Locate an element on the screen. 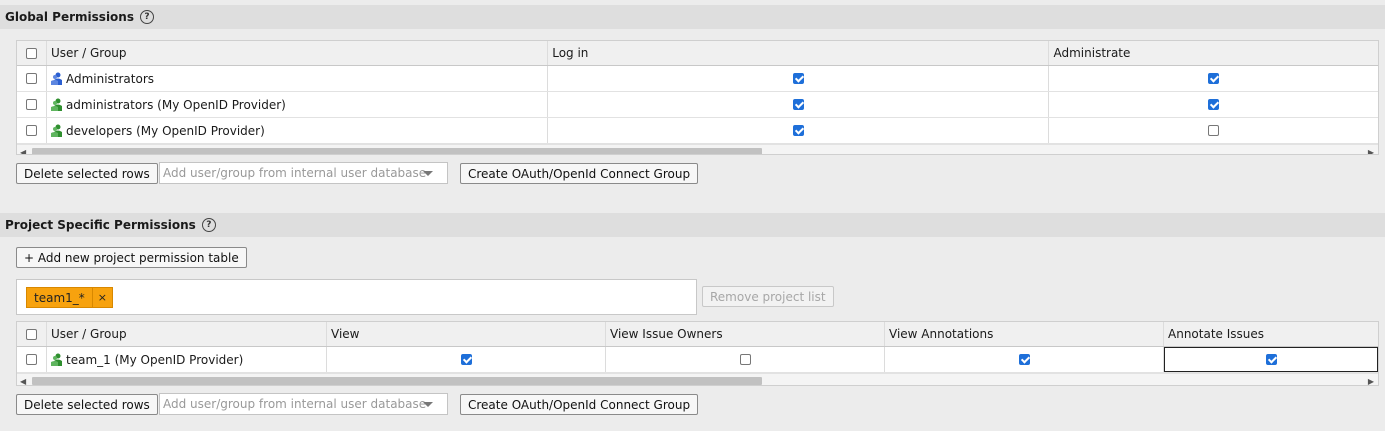 The image size is (1385, 431). user-group-name: Administrators is located at coordinates (110, 78).